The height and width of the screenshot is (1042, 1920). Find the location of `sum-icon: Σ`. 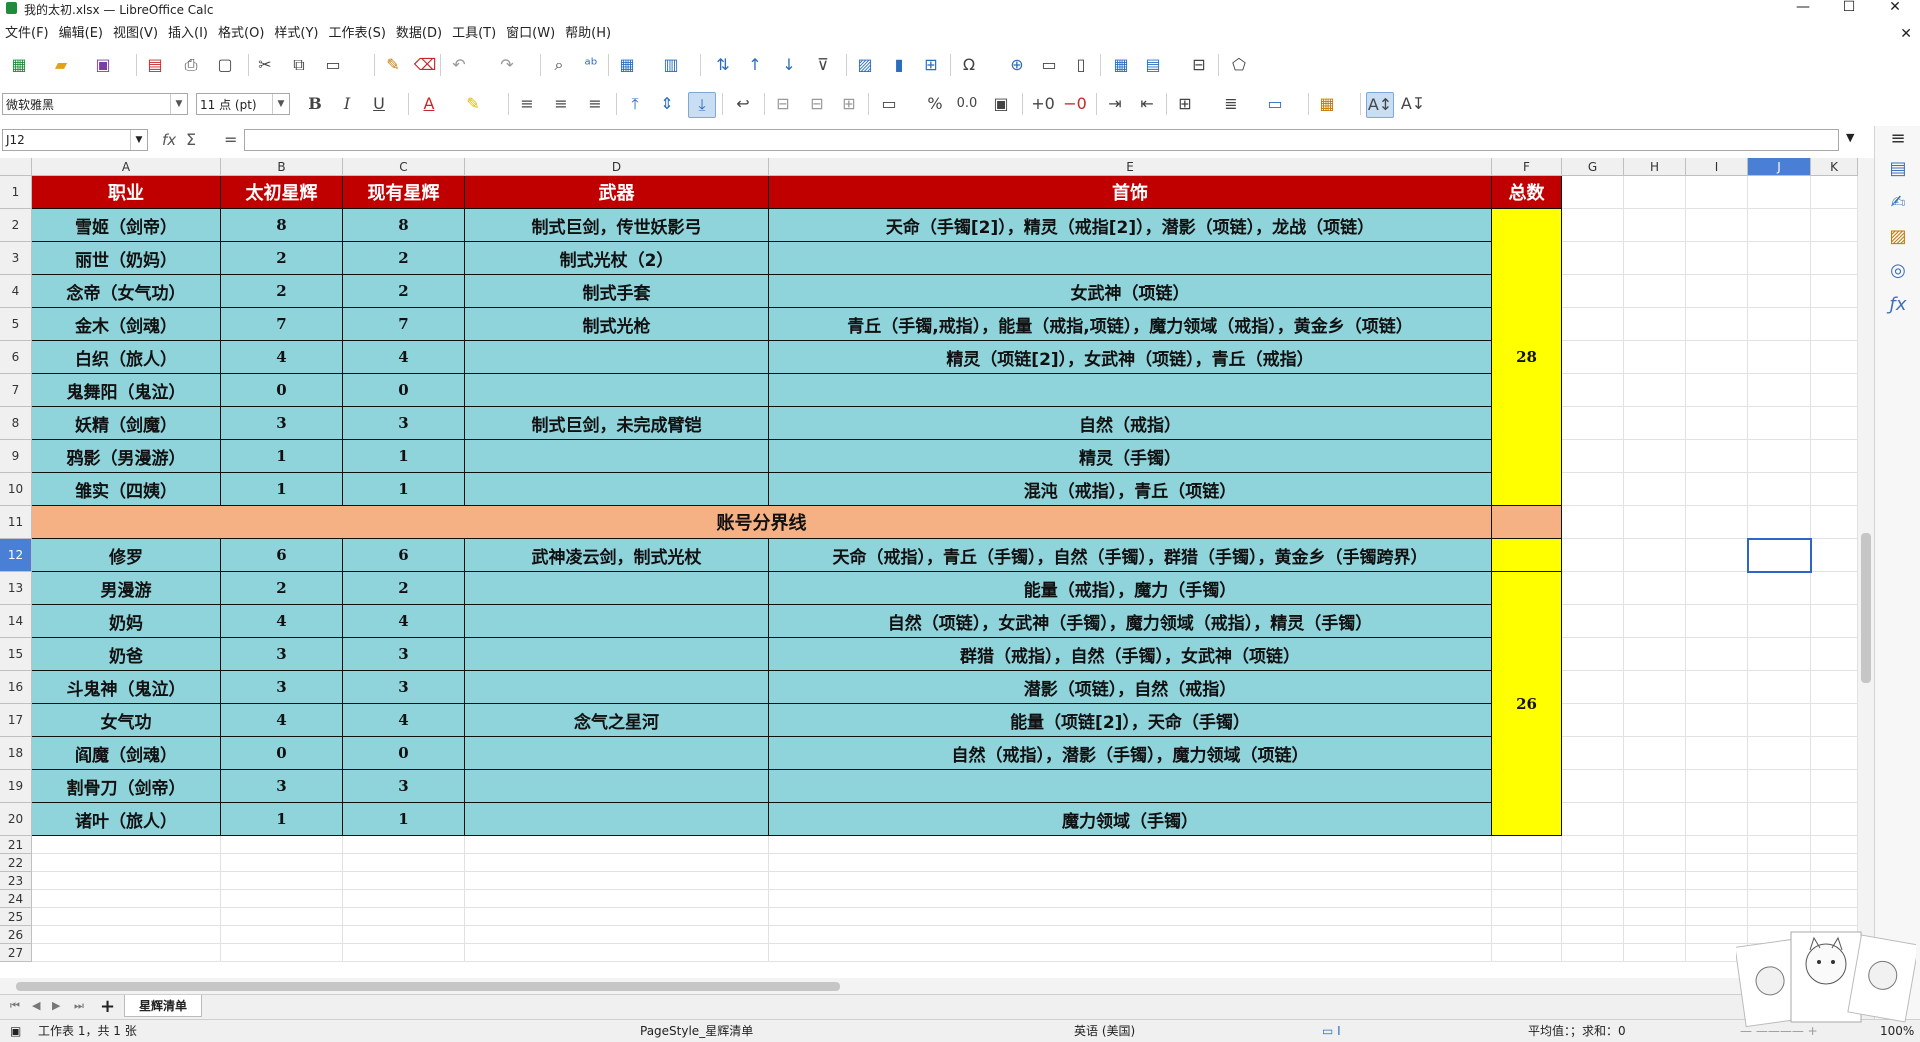

sum-icon: Σ is located at coordinates (191, 139).